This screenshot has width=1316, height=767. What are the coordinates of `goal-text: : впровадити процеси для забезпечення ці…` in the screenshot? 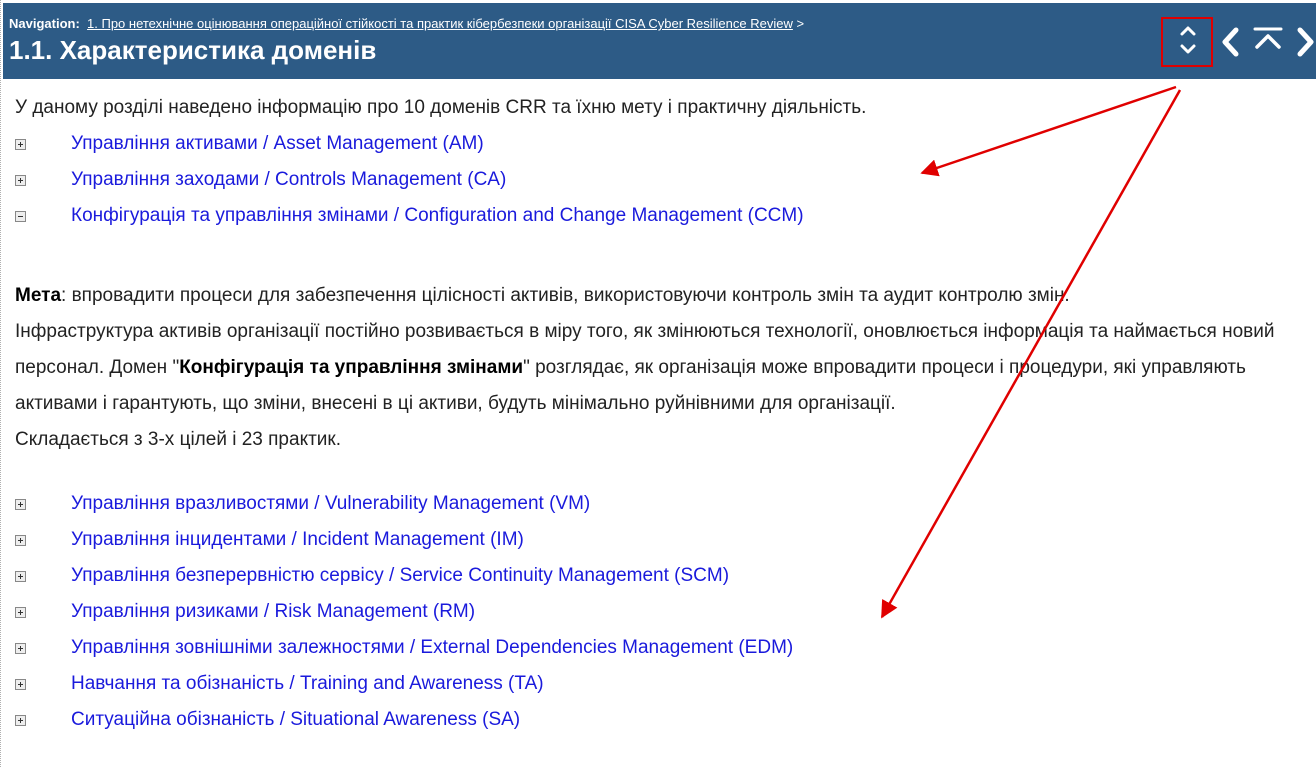 It's located at (565, 295).